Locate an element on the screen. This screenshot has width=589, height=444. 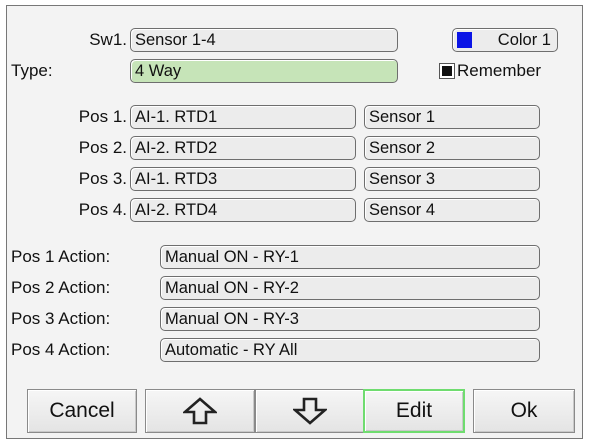
pos-name-field: Sensor 2 is located at coordinates (452, 148).